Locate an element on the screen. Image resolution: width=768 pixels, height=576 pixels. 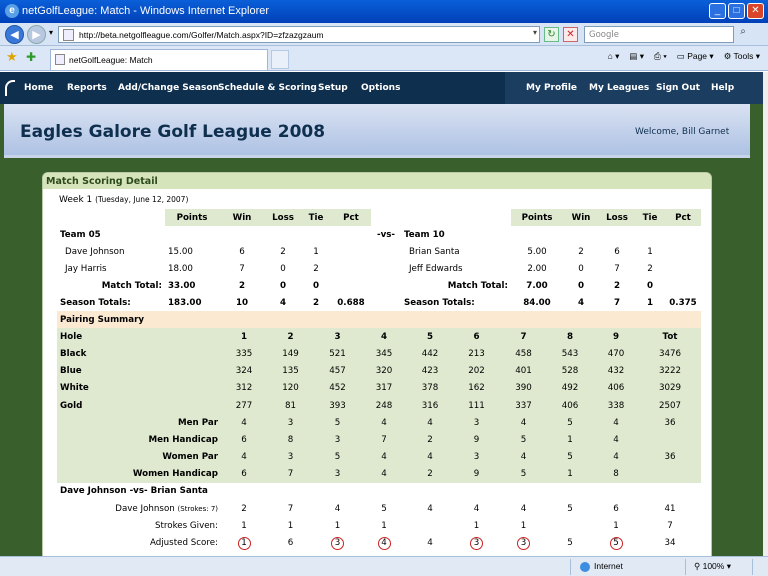
course-cell: 457 is located at coordinates (337, 371).